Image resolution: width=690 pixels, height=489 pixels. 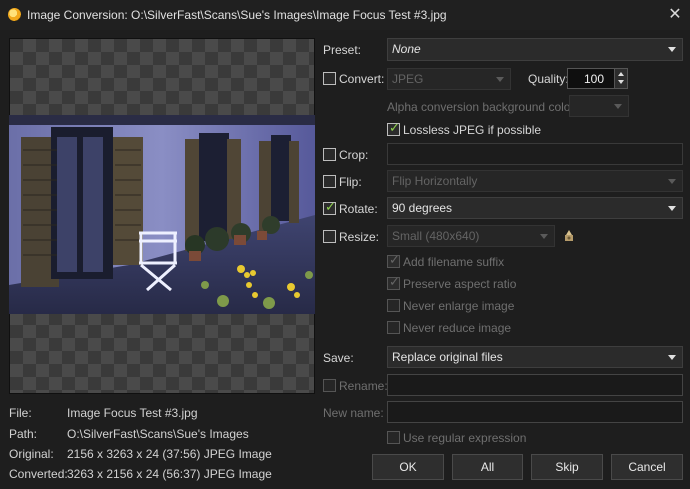 What do you see at coordinates (569, 235) in the screenshot?
I see `magic-wand-icon` at bounding box center [569, 235].